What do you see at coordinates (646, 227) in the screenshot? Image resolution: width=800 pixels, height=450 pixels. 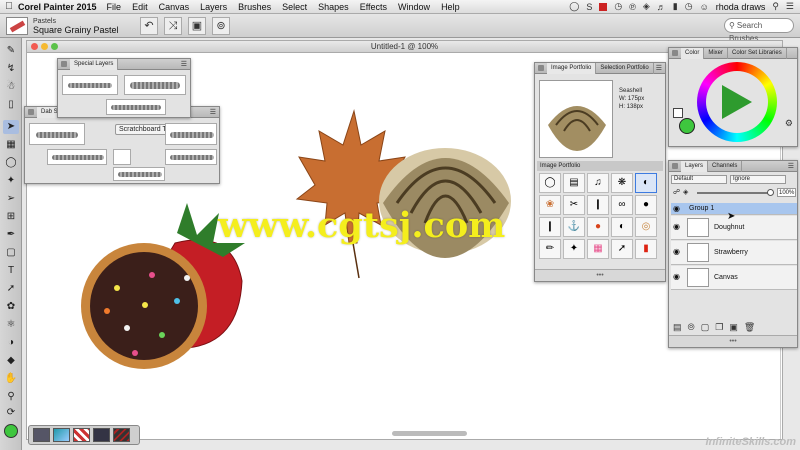 I see `portfolio-thumb-doughnut: ◎` at bounding box center [646, 227].